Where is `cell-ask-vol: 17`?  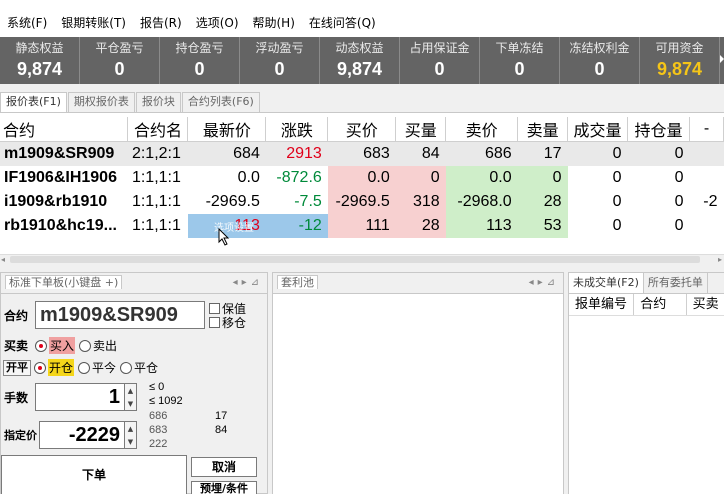
cell-ask-vol: 17 is located at coordinates (542, 153).